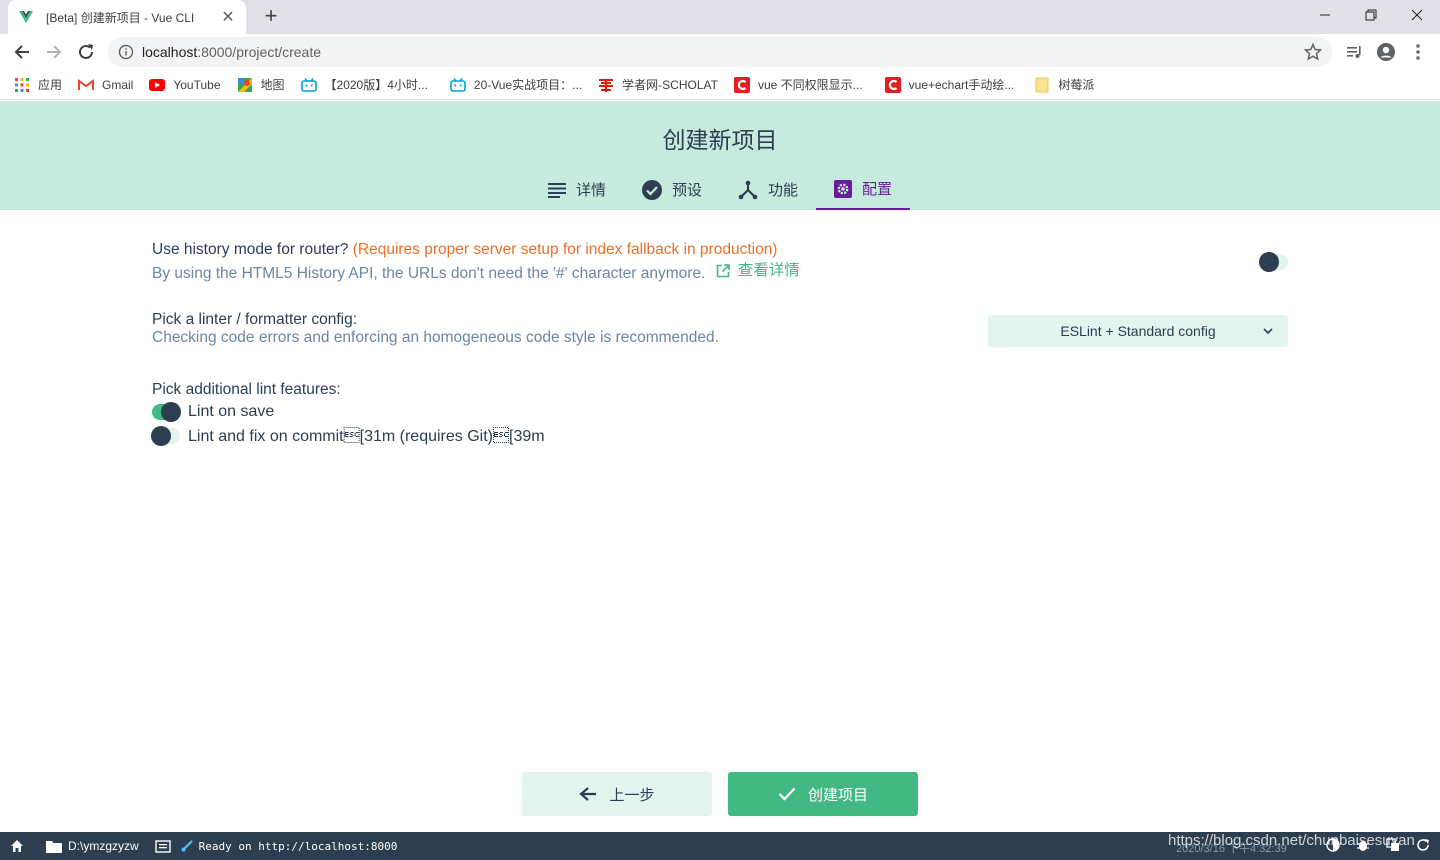  I want to click on linter-select: ESLint + Standard config, so click(1138, 331).